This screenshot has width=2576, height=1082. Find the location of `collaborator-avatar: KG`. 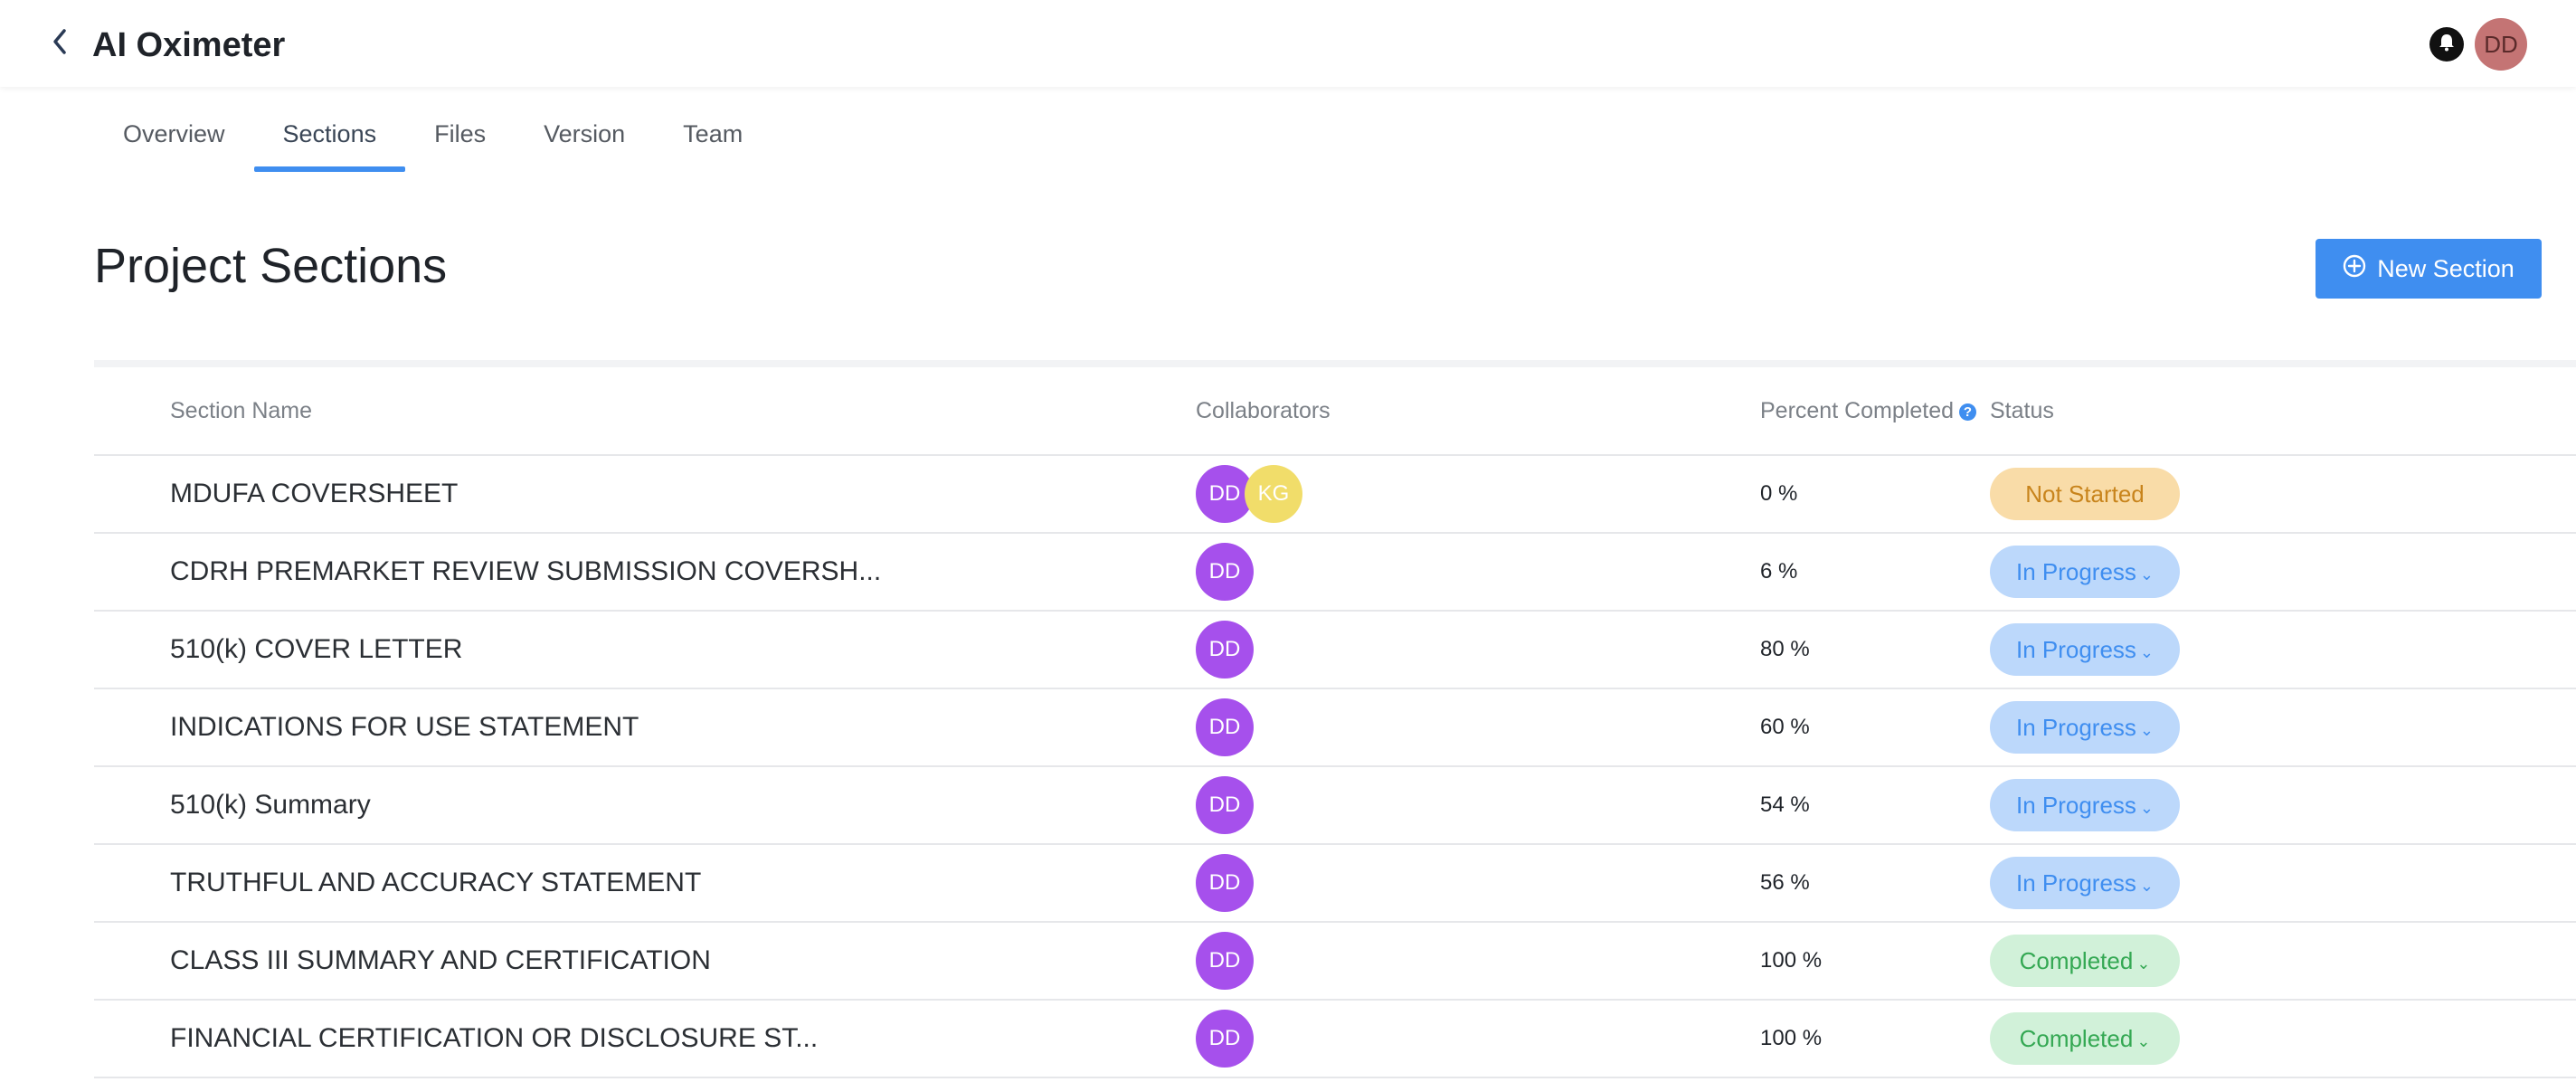

collaborator-avatar: KG is located at coordinates (1274, 494).